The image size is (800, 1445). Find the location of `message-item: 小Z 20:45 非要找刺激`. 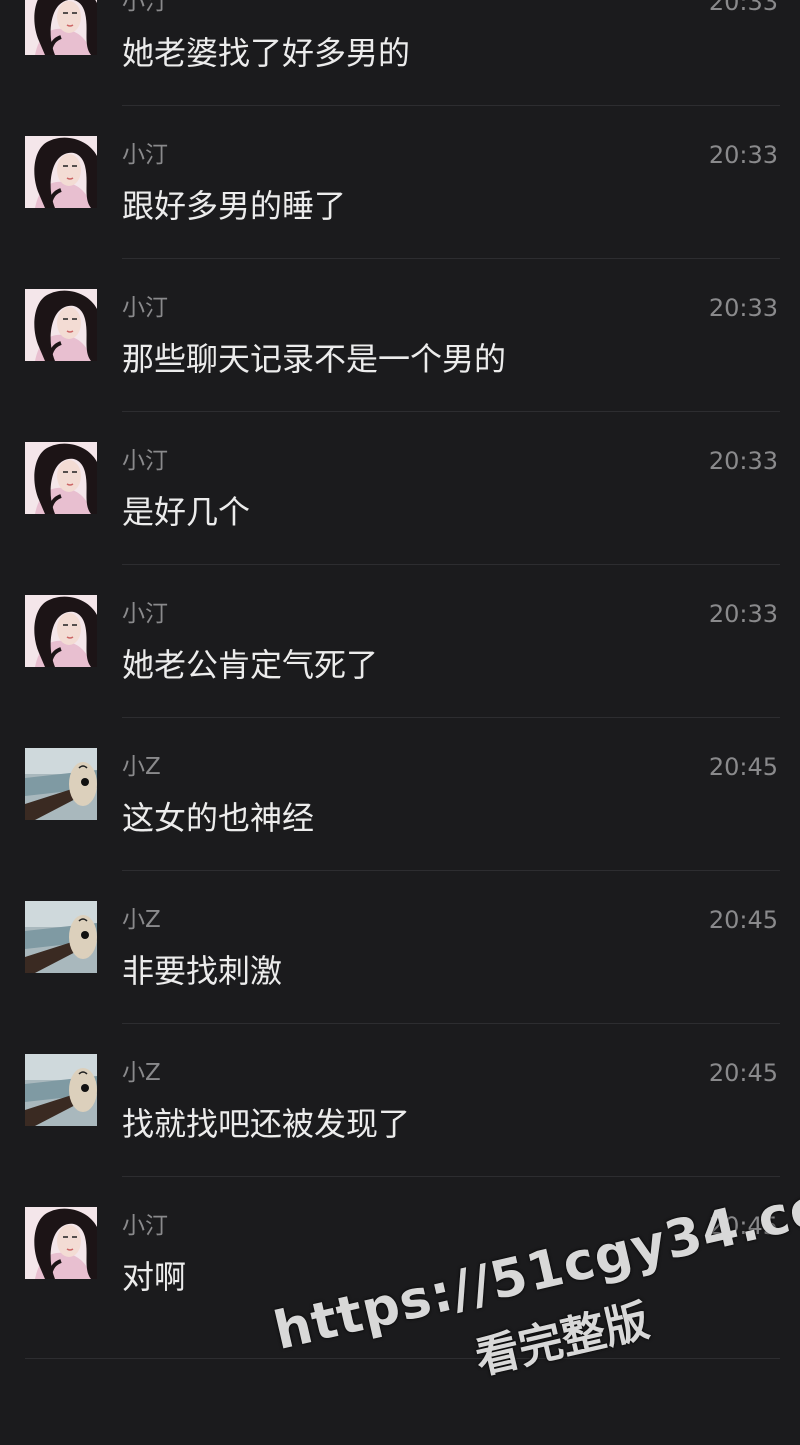

message-item: 小Z 20:45 非要找刺激 is located at coordinates (400, 977).